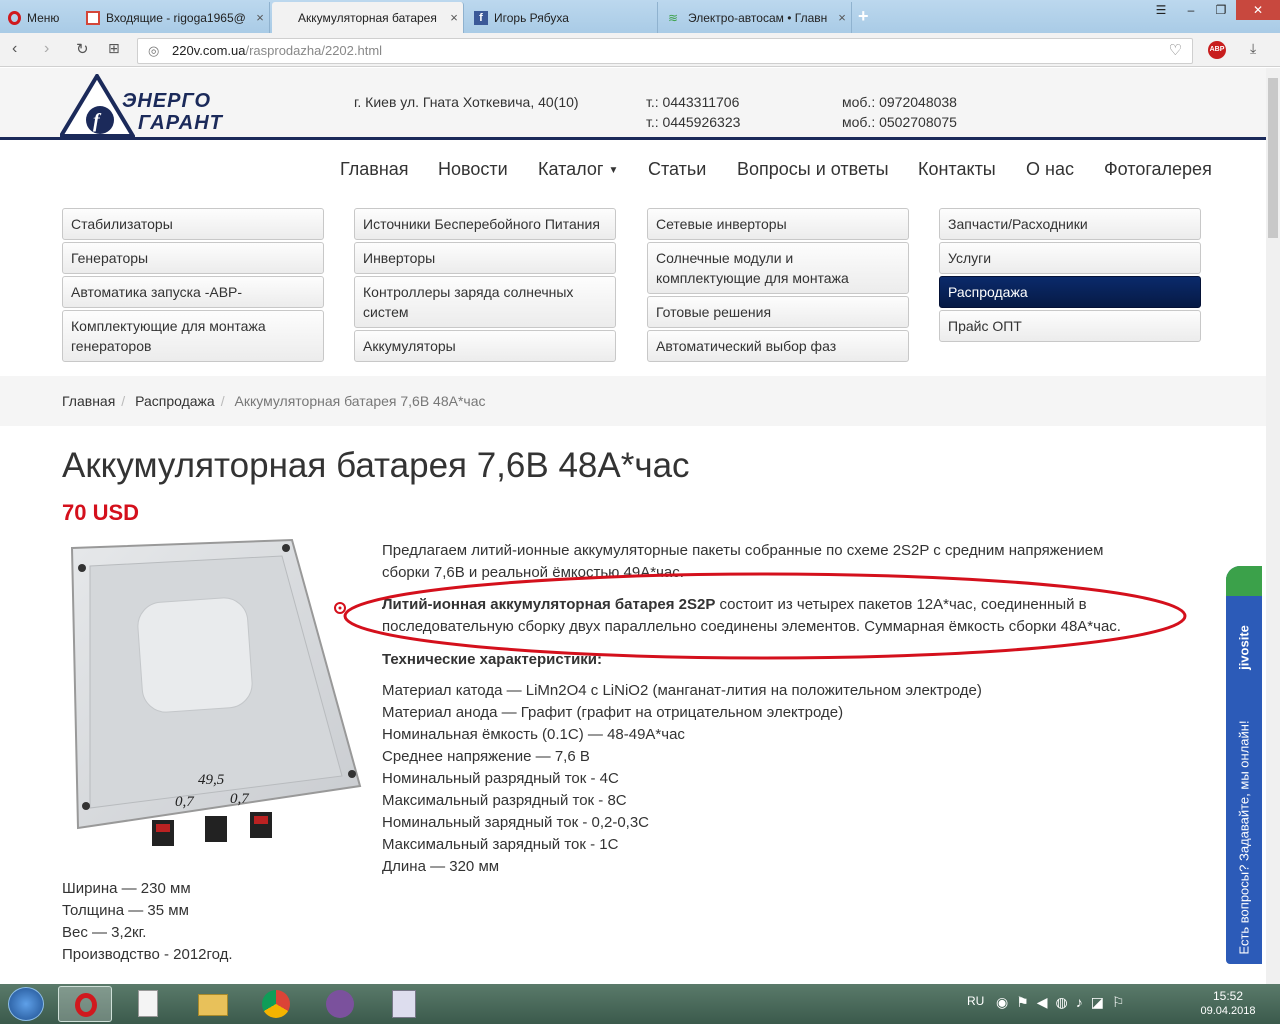  I want to click on spec-item: Максимальный зарядный ток - 1C, so click(500, 844).